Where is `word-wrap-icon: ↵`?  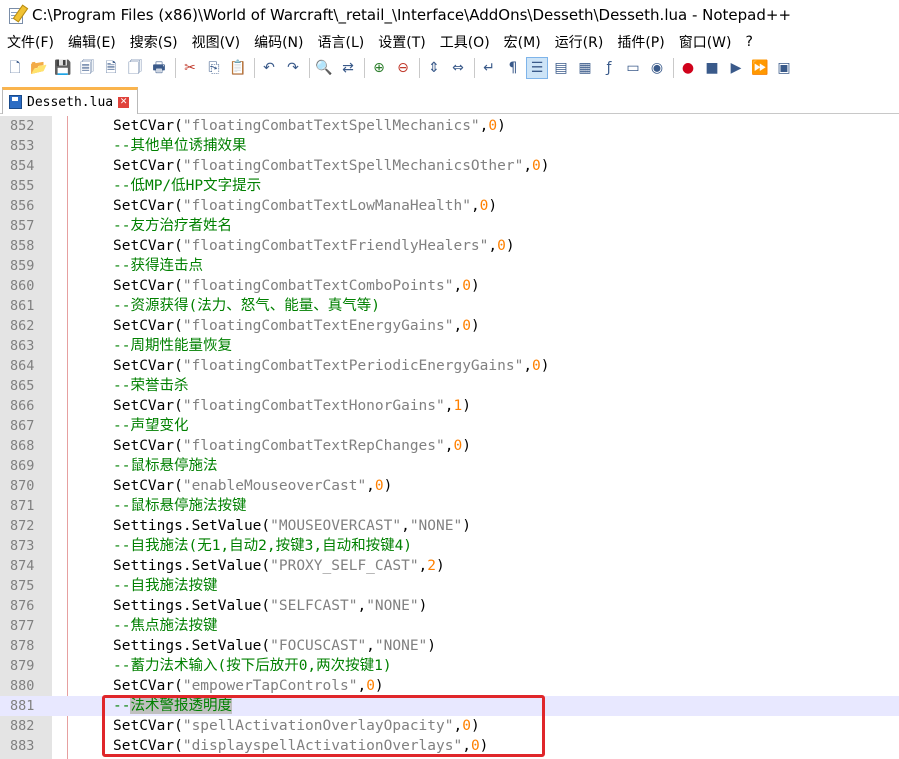
word-wrap-icon: ↵ is located at coordinates (489, 68).